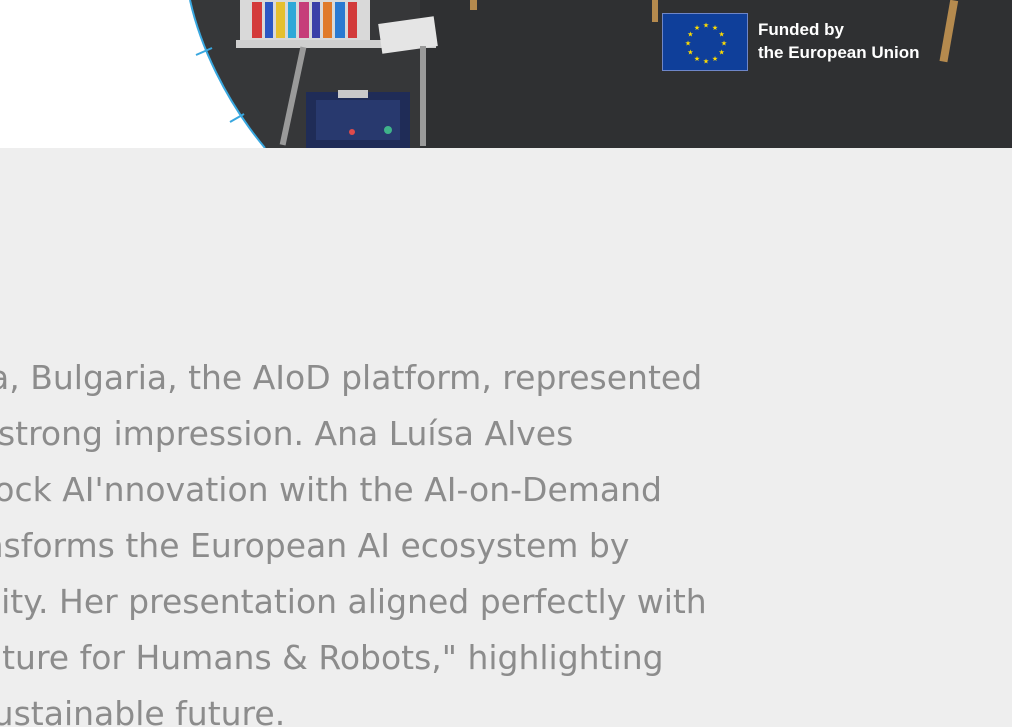  I want to click on eu-funding-line2: the European Union, so click(839, 52).